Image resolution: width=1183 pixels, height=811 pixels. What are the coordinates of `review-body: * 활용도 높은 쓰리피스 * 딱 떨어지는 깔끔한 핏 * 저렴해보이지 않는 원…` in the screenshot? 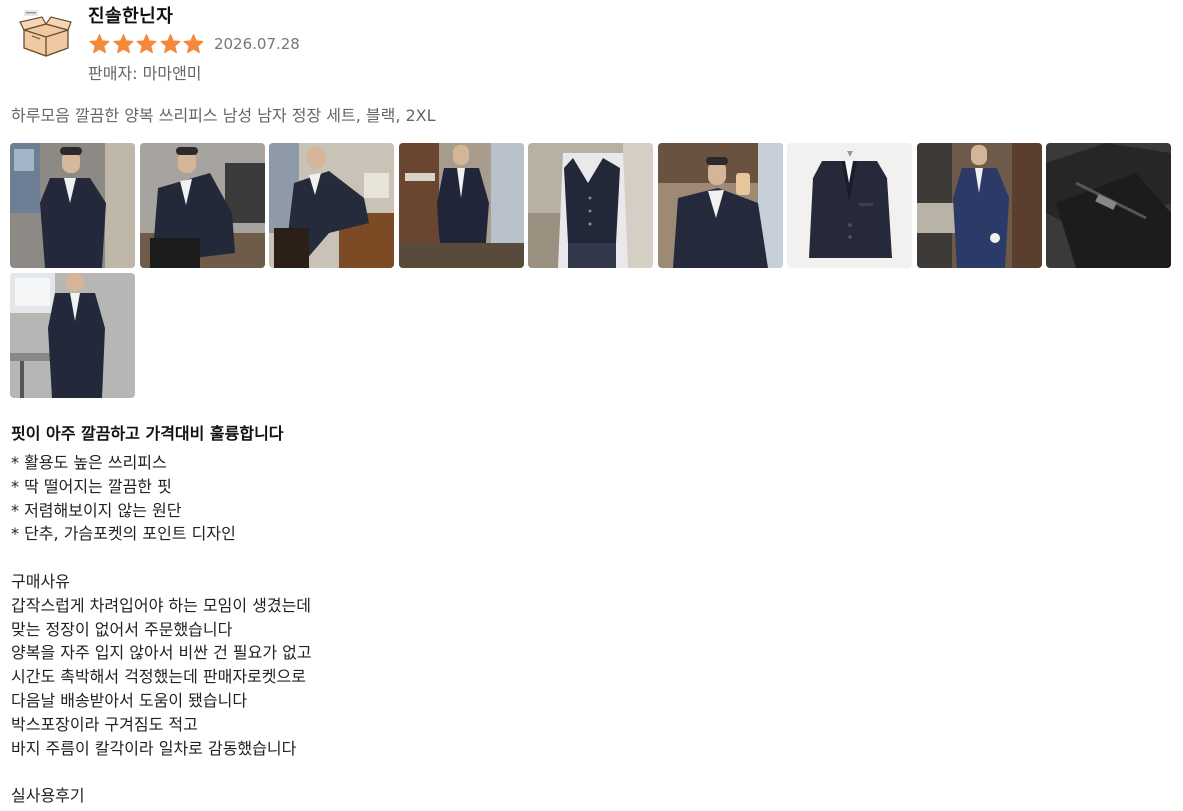 It's located at (161, 629).